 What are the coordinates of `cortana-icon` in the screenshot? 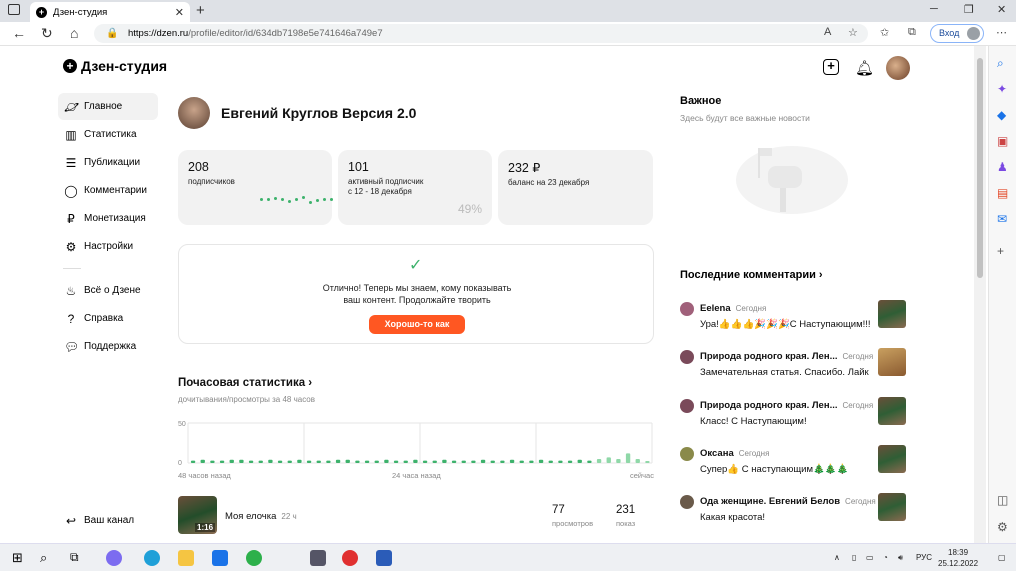 It's located at (114, 558).